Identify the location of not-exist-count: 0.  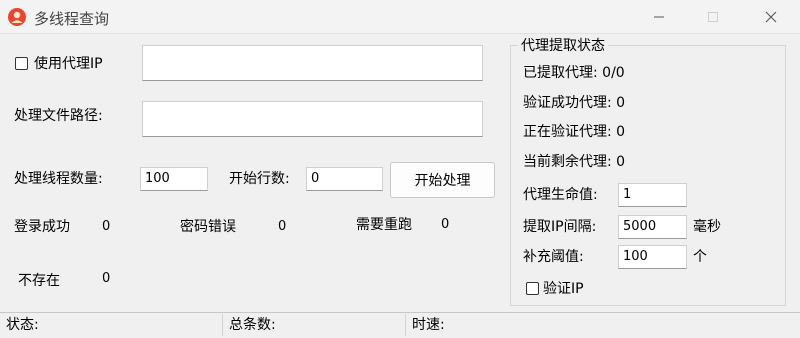
(106, 278).